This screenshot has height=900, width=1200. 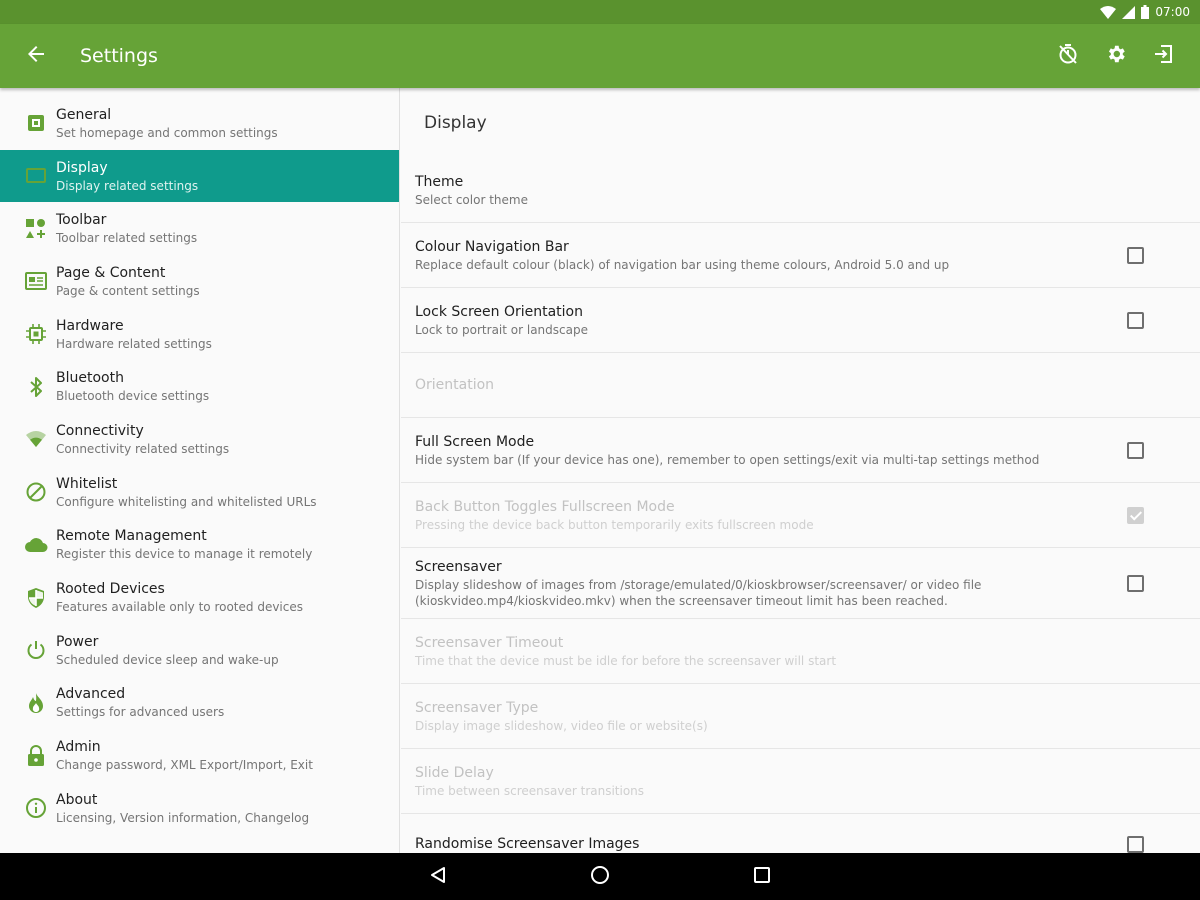 I want to click on sidebar-item-power: Power Scheduled device sleep and wake-up, so click(x=199, y=650).